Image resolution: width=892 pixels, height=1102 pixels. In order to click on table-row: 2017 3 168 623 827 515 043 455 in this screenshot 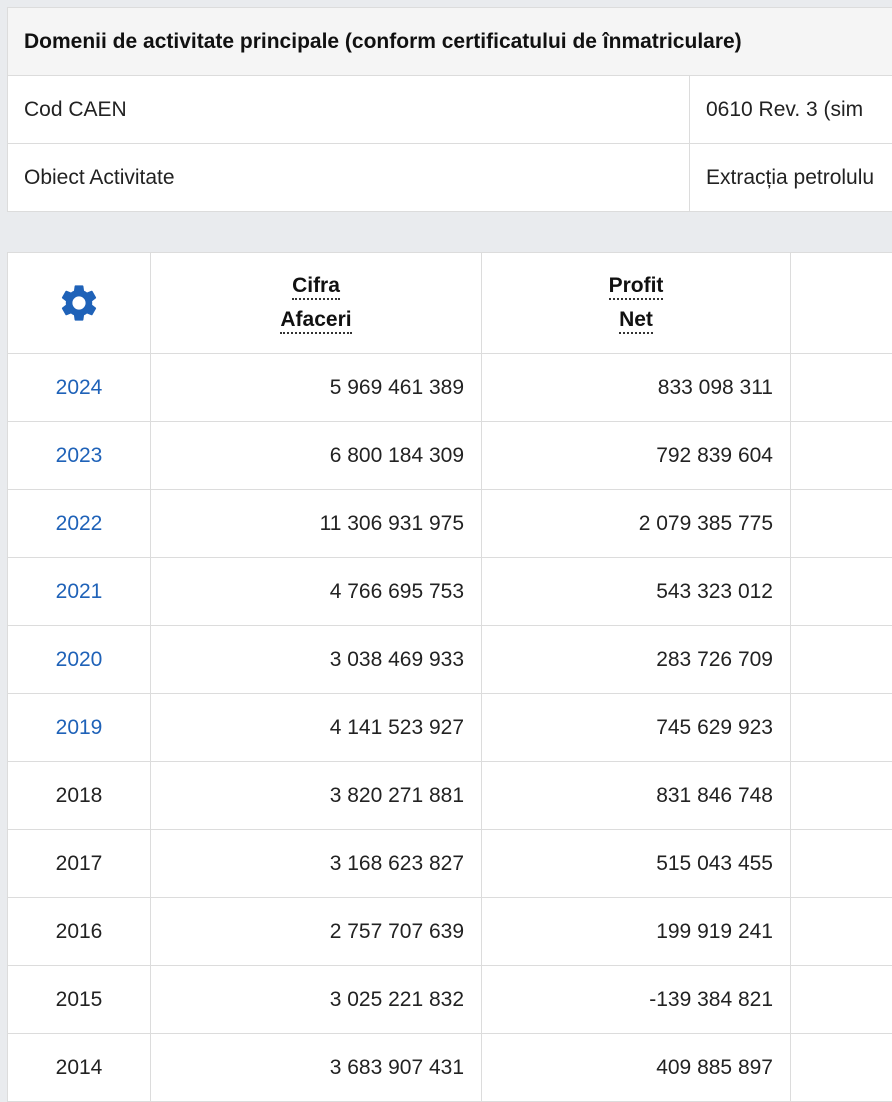, I will do `click(450, 864)`.